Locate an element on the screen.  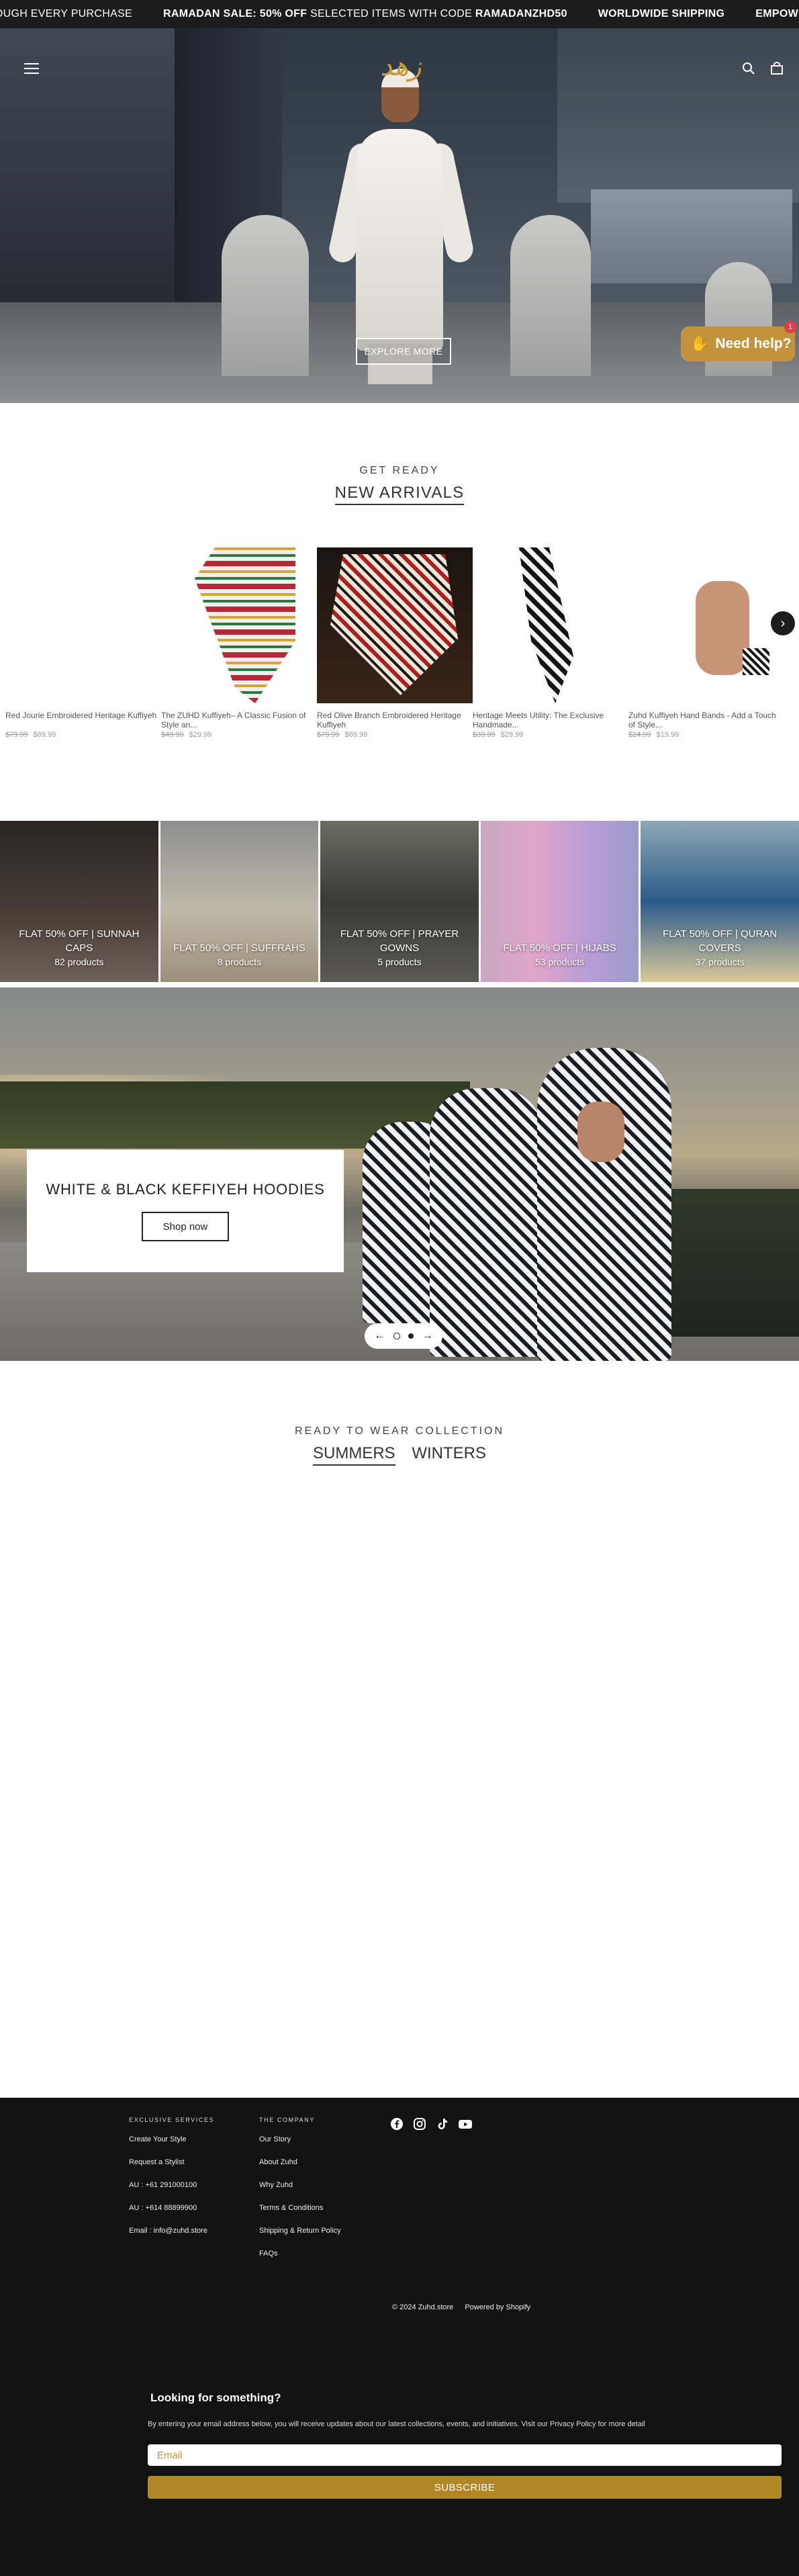
carousel-next-button: › is located at coordinates (783, 623).